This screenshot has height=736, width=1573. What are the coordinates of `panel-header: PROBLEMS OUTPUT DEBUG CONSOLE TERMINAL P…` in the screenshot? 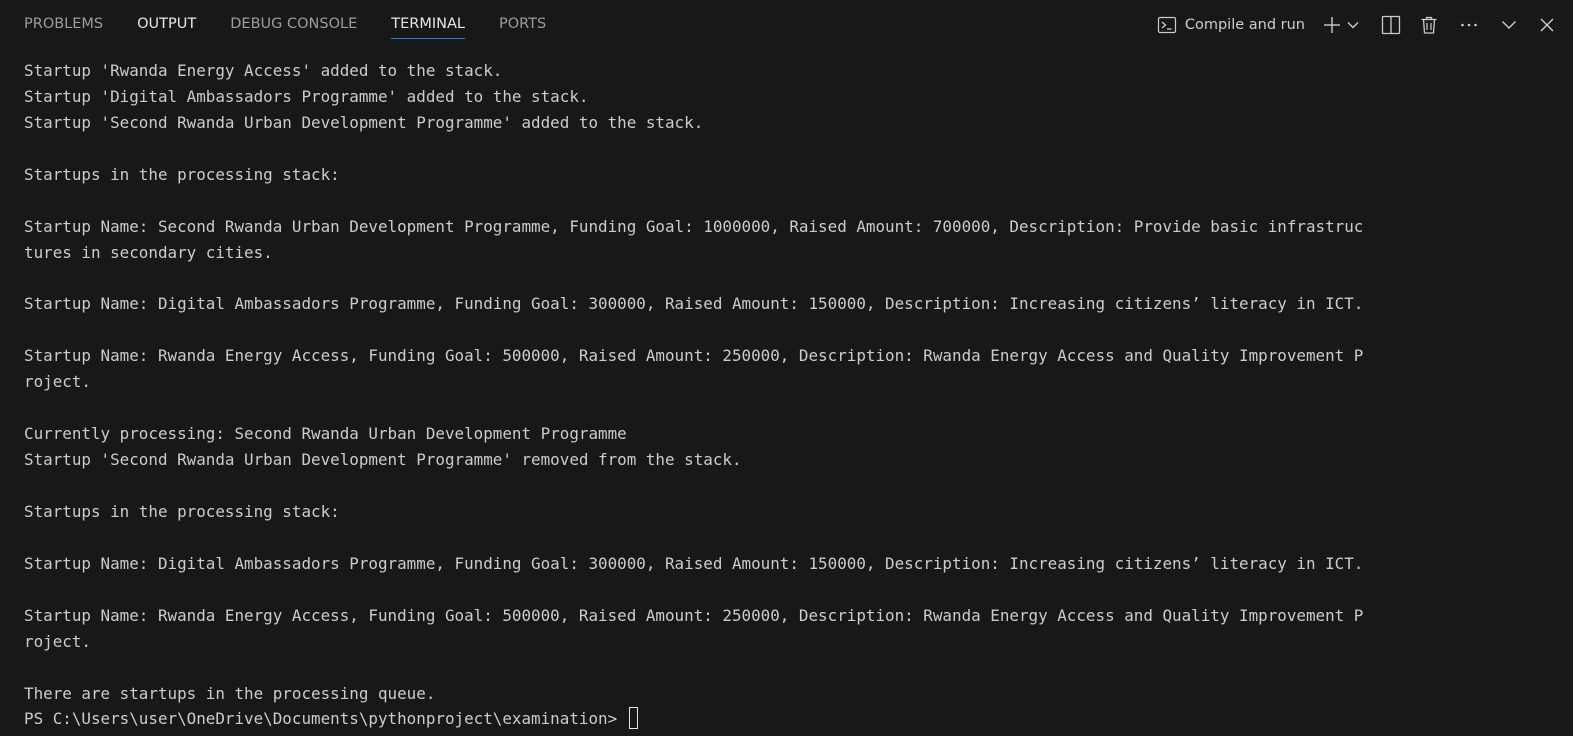 It's located at (786, 26).